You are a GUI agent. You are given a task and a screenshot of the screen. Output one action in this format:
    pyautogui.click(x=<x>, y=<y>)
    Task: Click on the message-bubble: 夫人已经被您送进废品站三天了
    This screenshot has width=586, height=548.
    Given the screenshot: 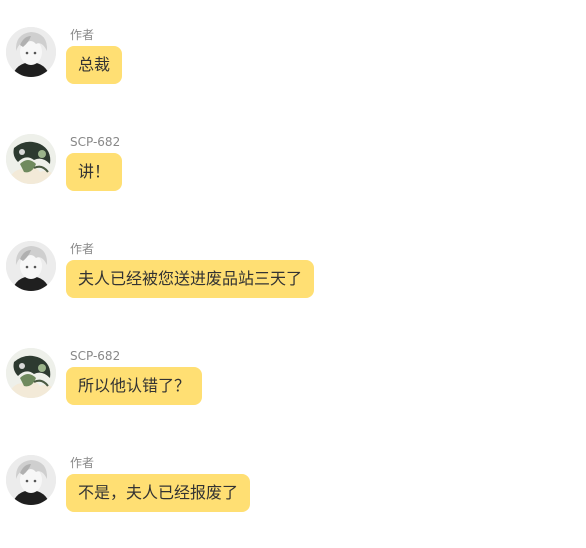 What is the action you would take?
    pyautogui.click(x=190, y=279)
    